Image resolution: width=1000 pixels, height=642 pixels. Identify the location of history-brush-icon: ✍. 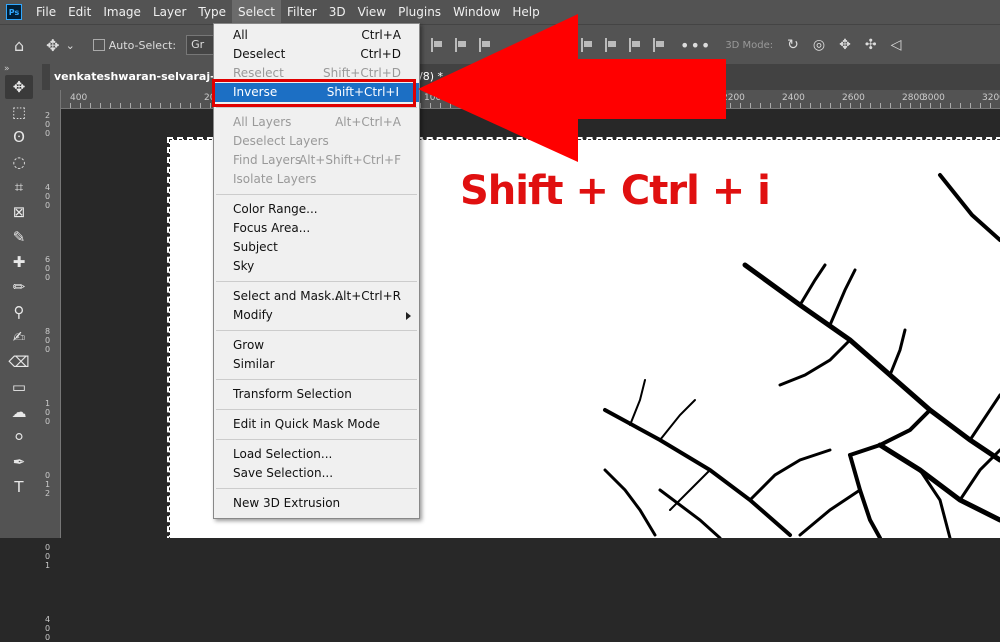
(19, 337).